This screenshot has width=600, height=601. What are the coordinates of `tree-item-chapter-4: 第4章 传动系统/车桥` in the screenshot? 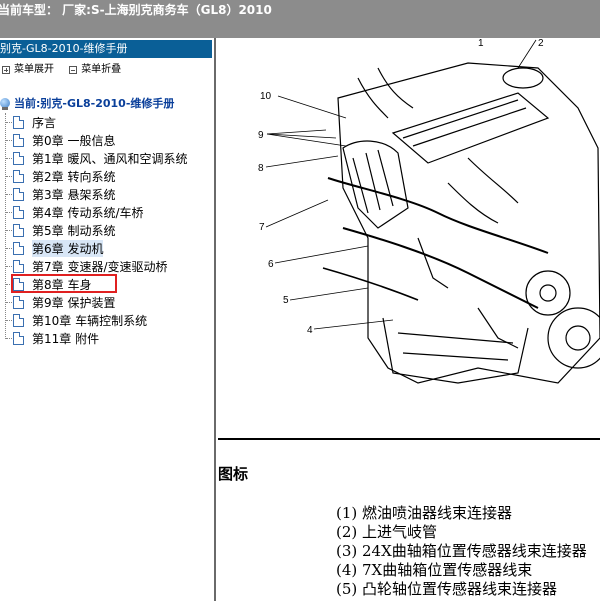 It's located at (75, 212).